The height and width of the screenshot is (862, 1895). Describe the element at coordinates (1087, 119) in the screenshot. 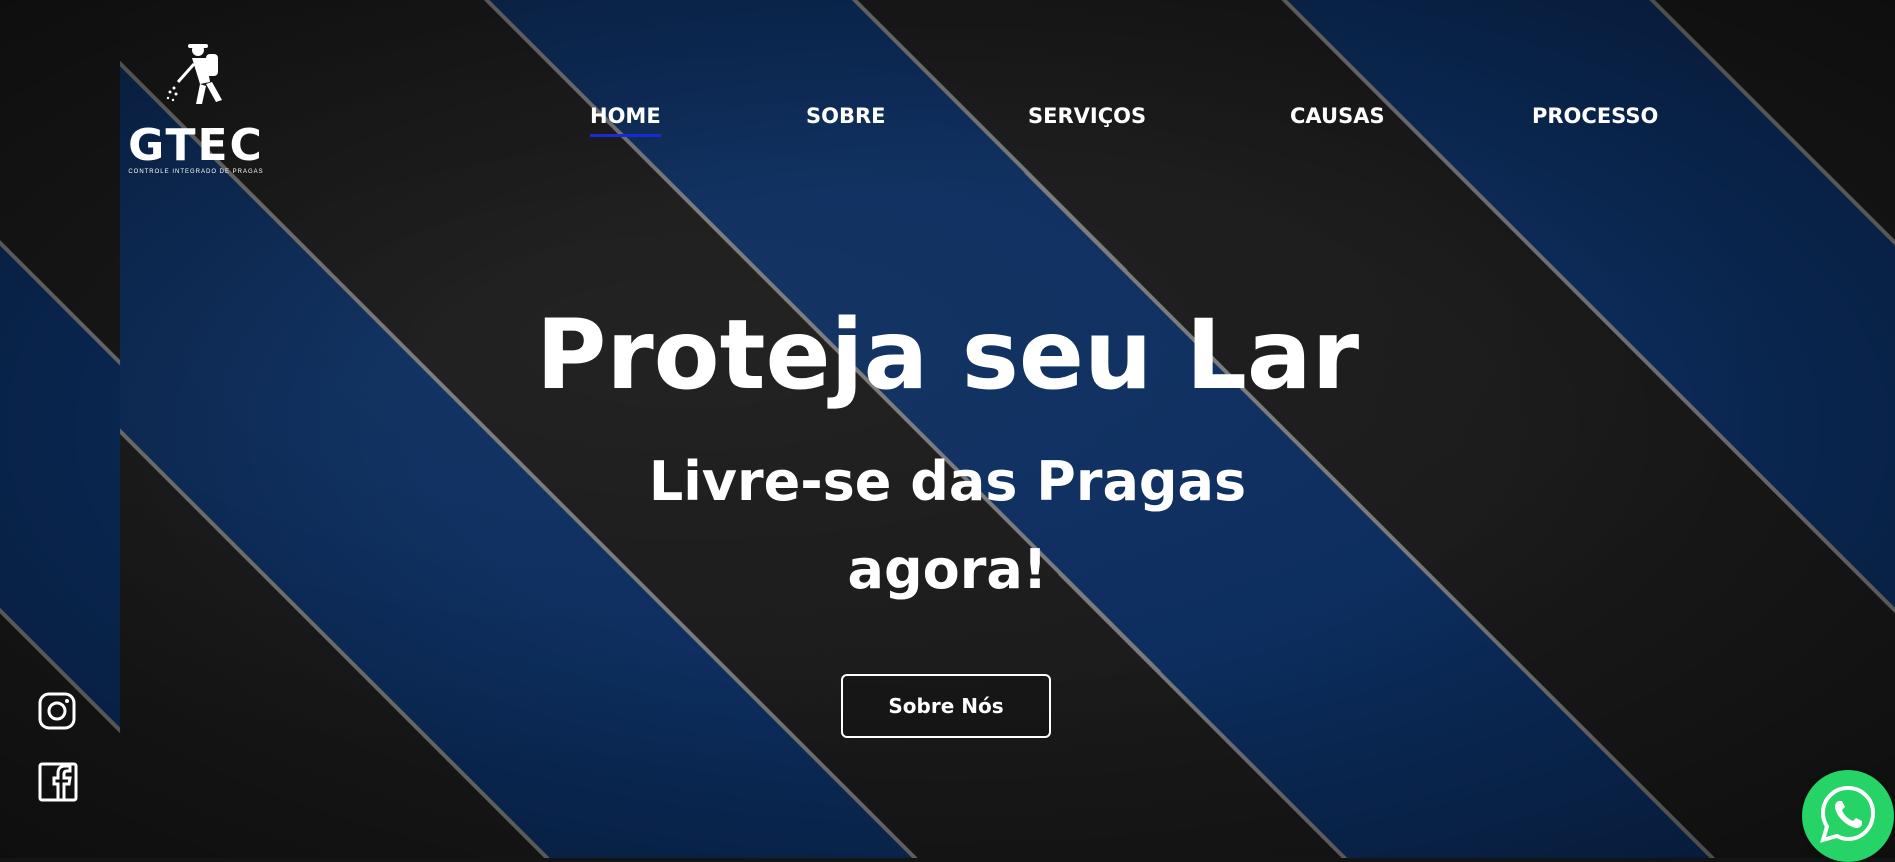

I see `nav-item-servicos: SERVIÇOS` at that location.